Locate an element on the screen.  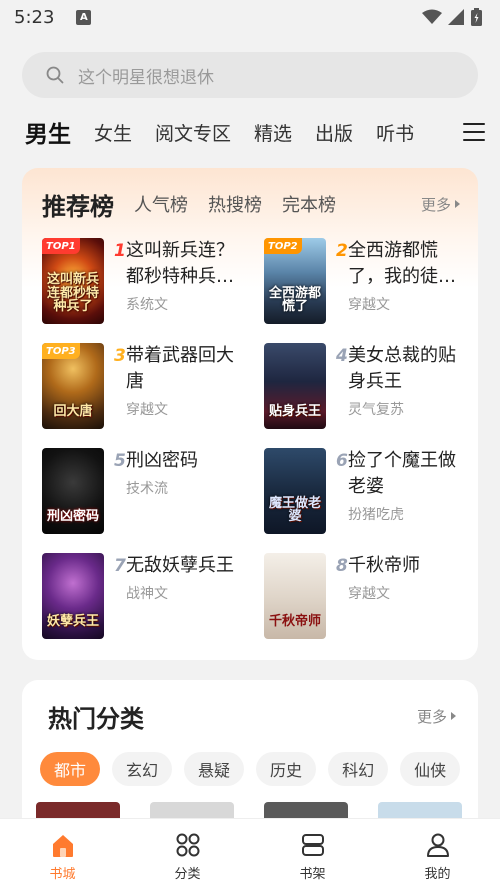
book-cover: 魔王做老婆 is located at coordinates (295, 491).